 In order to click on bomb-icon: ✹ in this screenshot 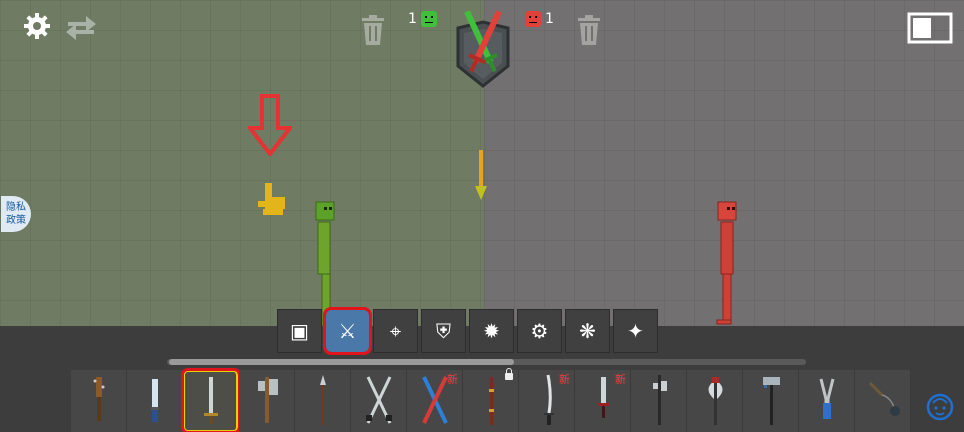, I will do `click(491, 331)`.